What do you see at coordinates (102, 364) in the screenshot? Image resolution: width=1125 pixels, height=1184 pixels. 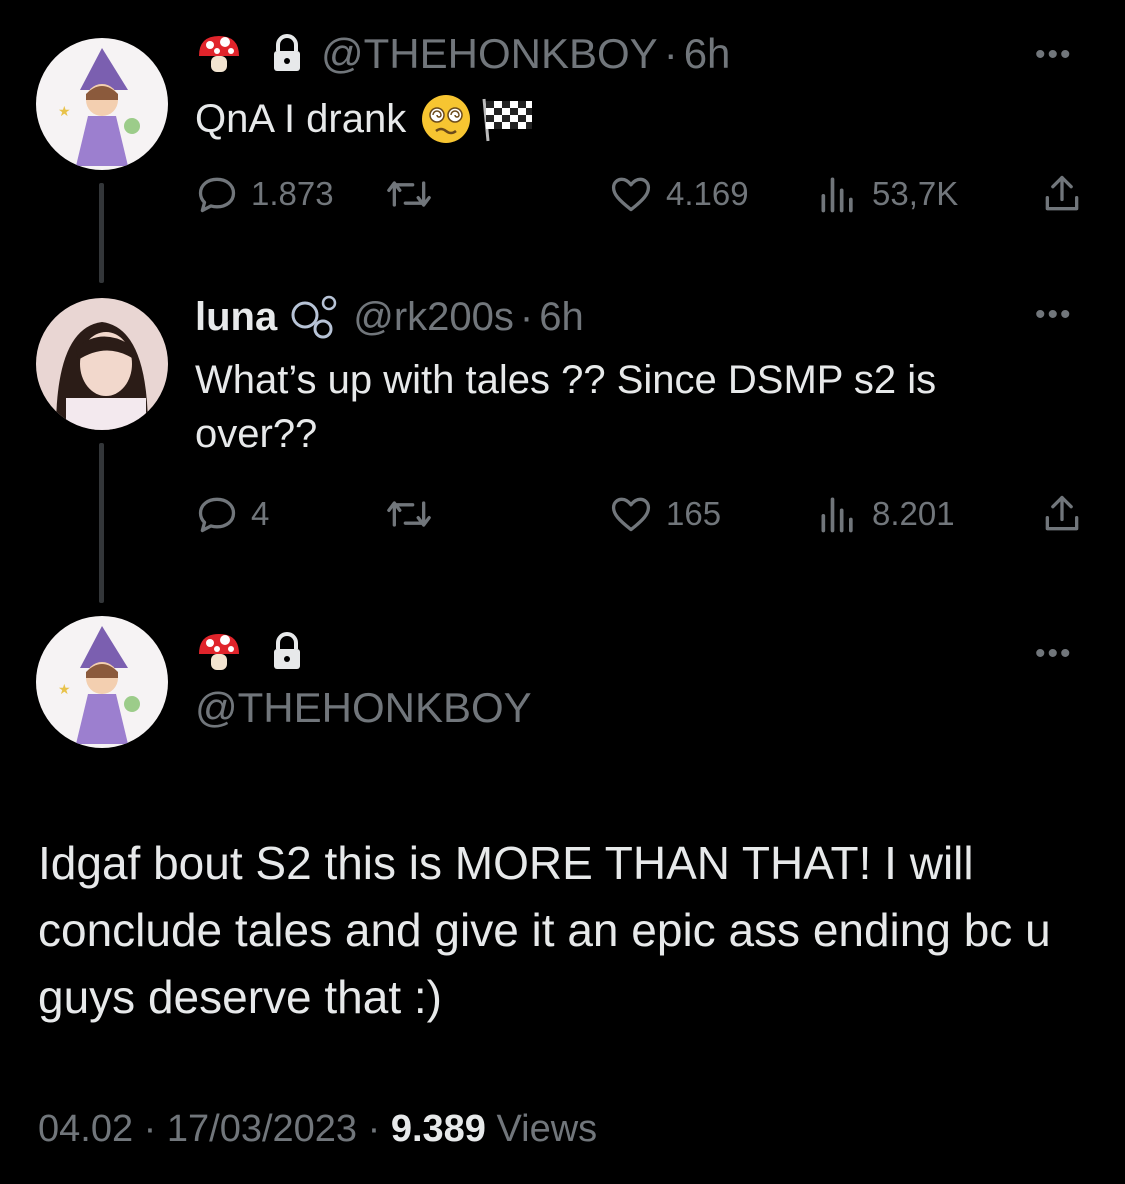 I see `avatar-luna` at bounding box center [102, 364].